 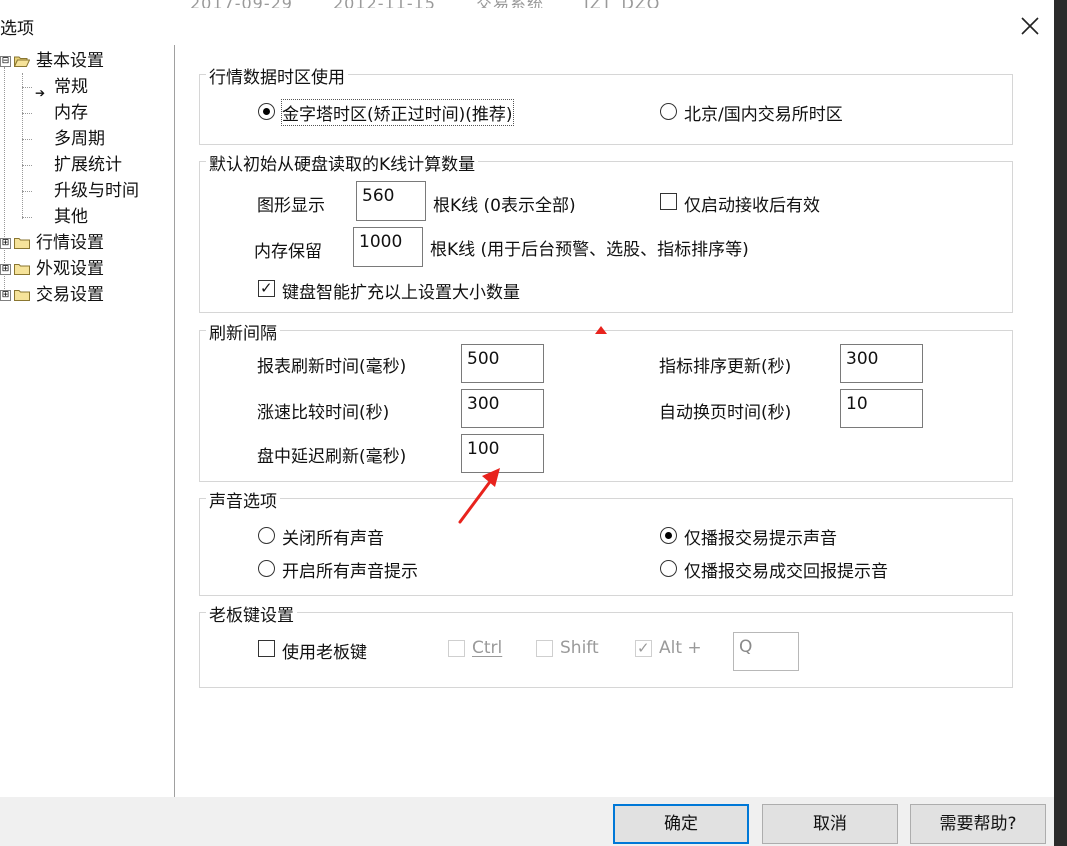 What do you see at coordinates (606, 644) in the screenshot?
I see `group-boss-key: 老板键设置 使用老板键 Ctrl Shift ✓ Alt + Q` at bounding box center [606, 644].